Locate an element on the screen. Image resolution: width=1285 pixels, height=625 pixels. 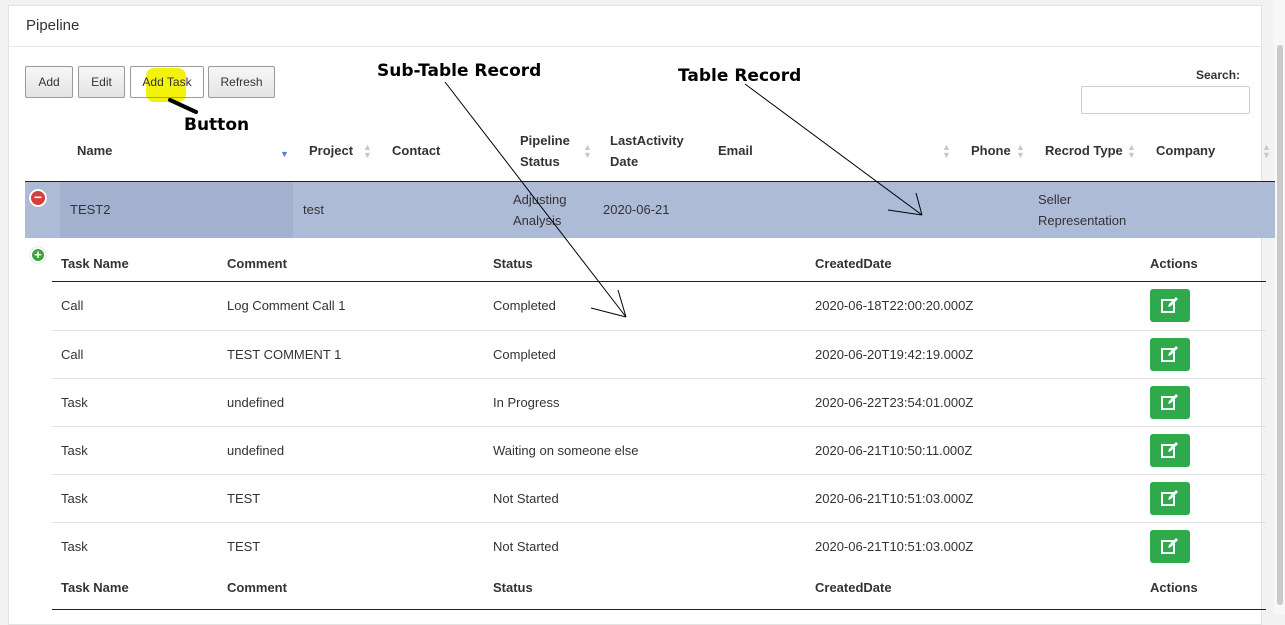
annotation-button: Button is located at coordinates (217, 125).